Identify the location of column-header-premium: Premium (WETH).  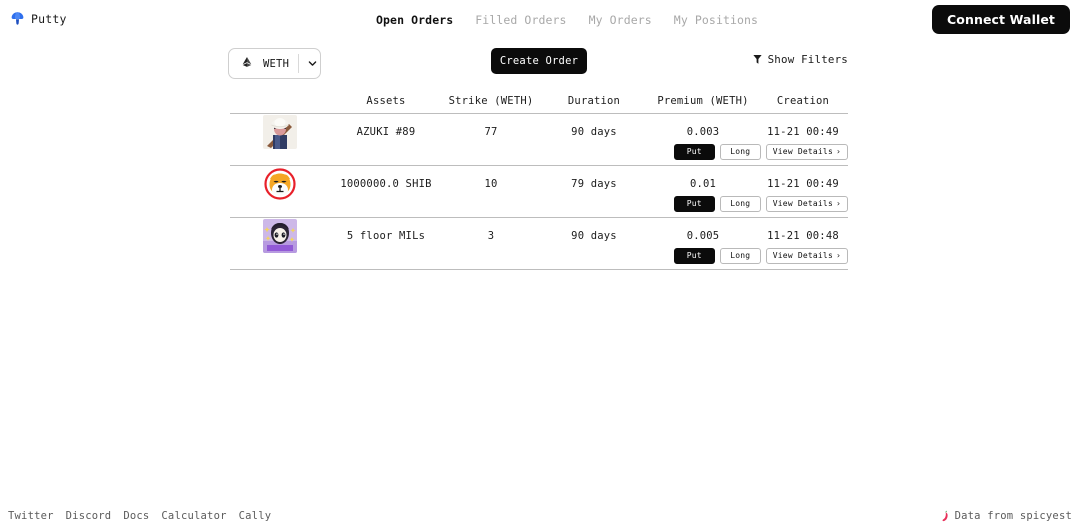
(703, 100).